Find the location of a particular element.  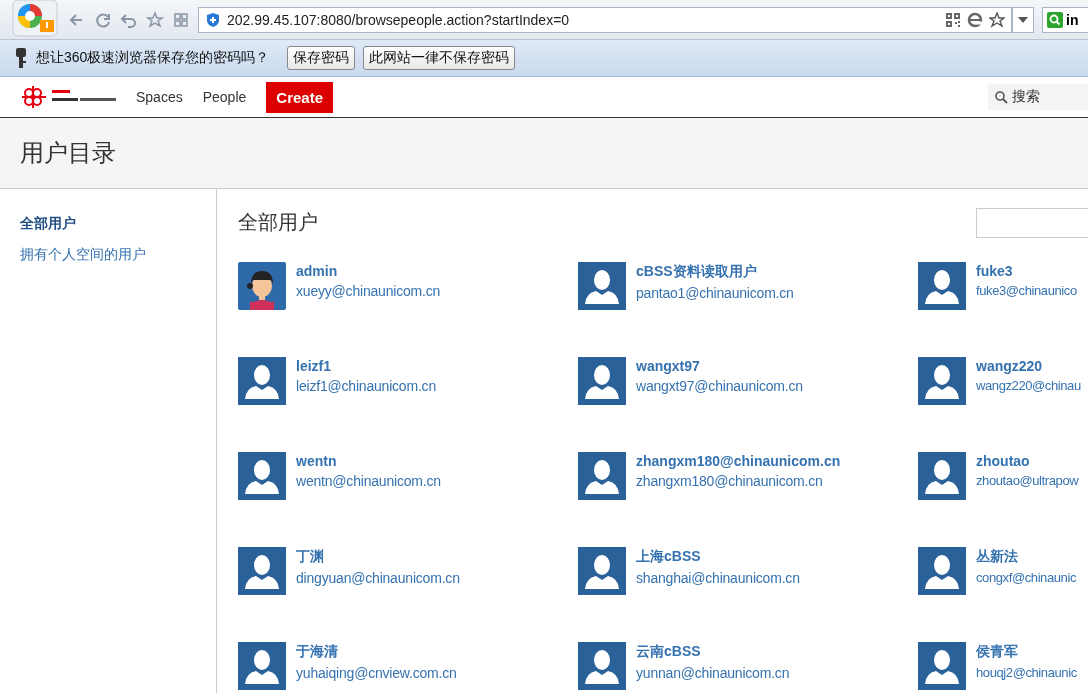

user-name-link: 云南cBSS is located at coordinates (713, 652).